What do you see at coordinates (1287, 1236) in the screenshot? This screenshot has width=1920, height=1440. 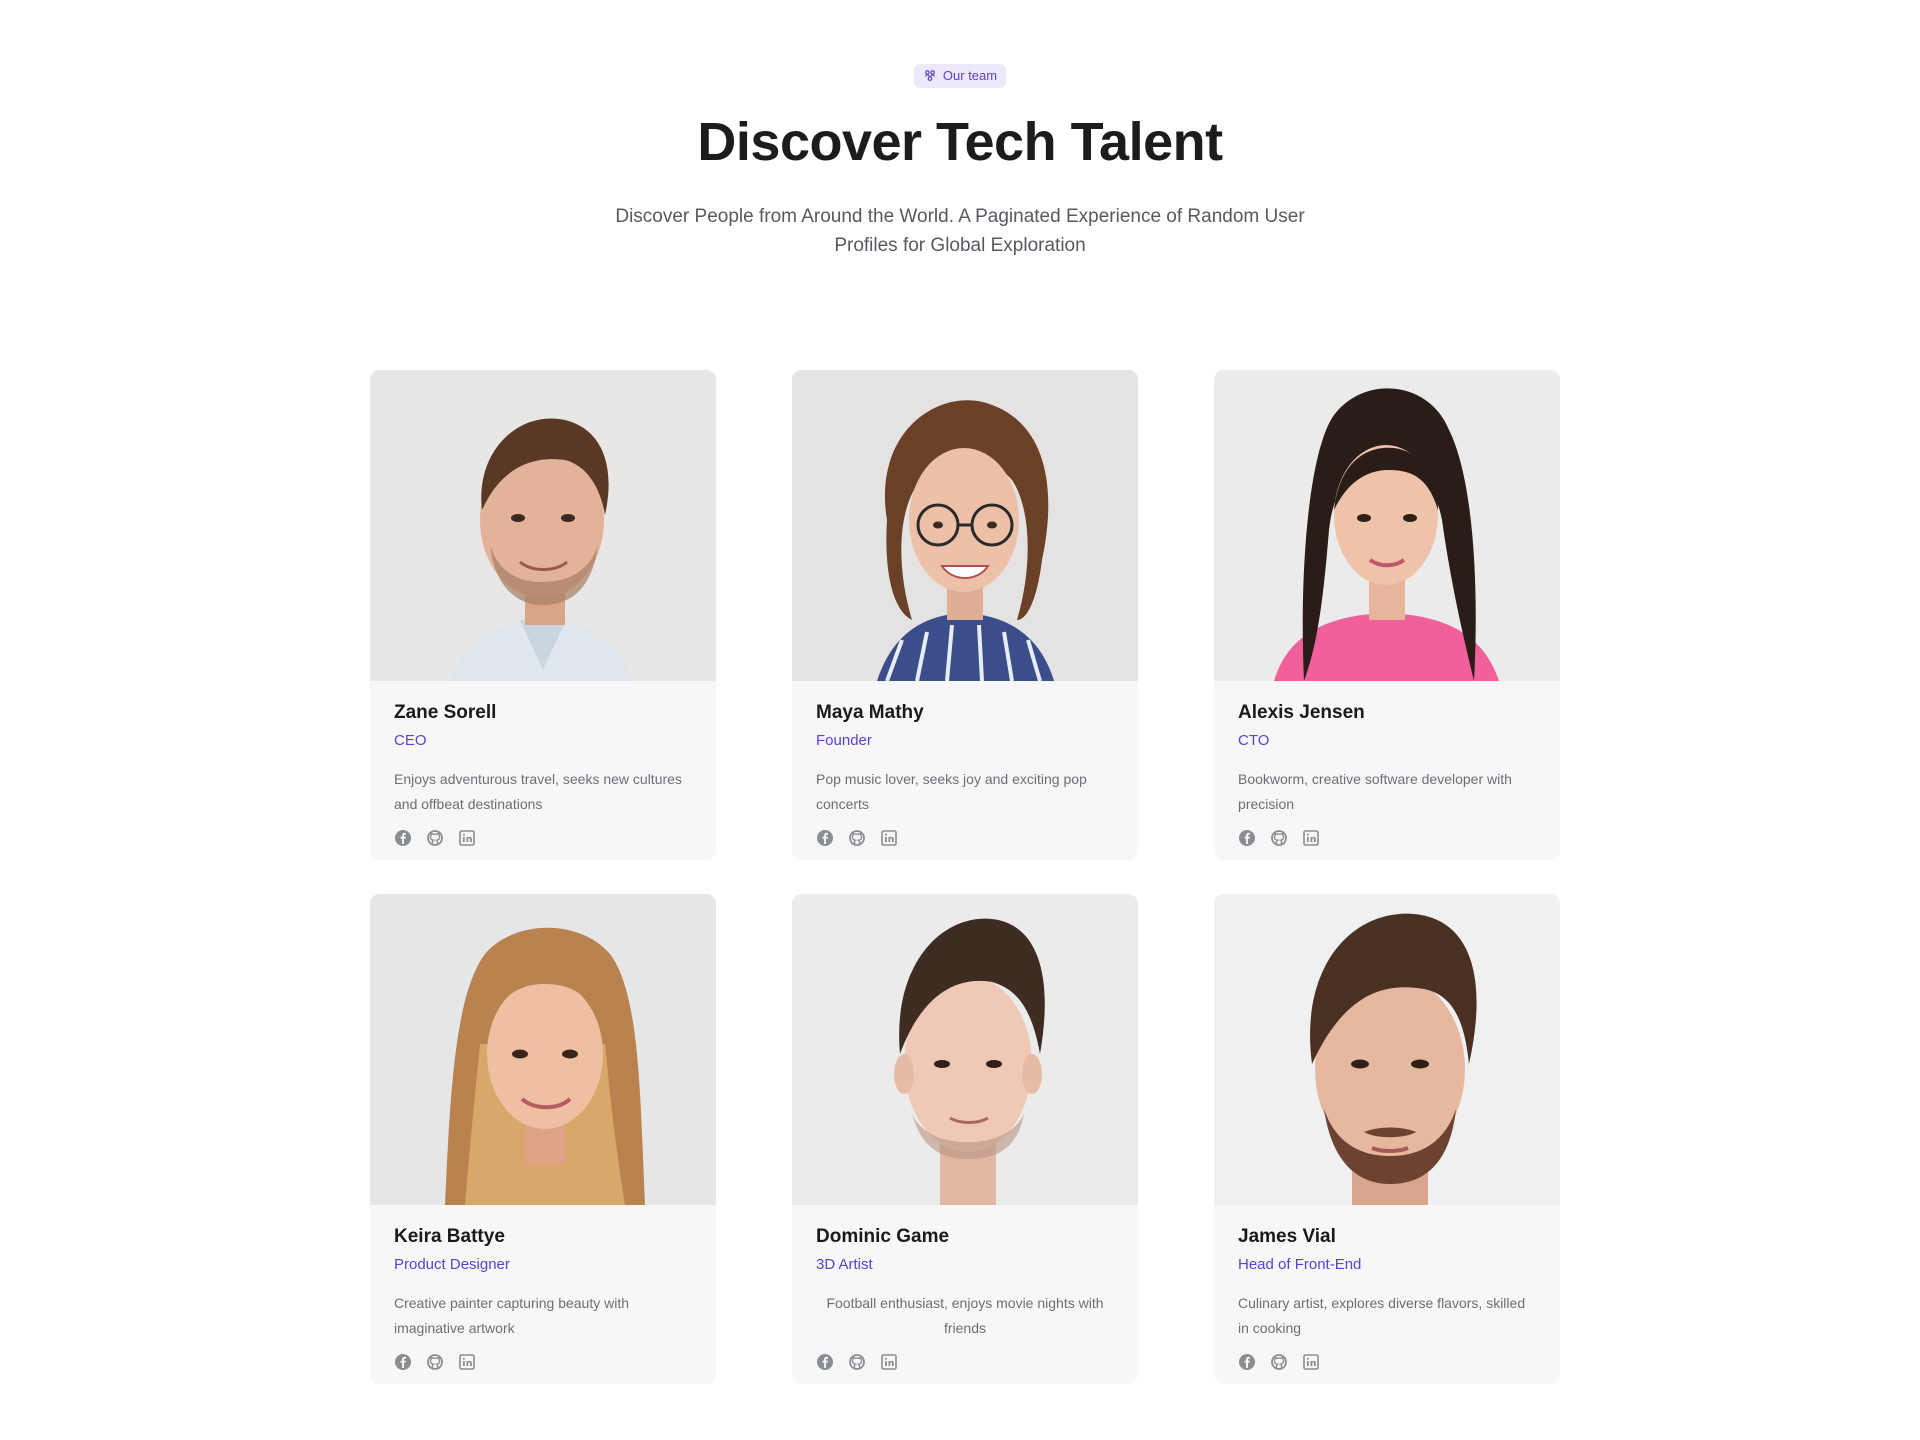 I see `member-name: James Vial` at bounding box center [1287, 1236].